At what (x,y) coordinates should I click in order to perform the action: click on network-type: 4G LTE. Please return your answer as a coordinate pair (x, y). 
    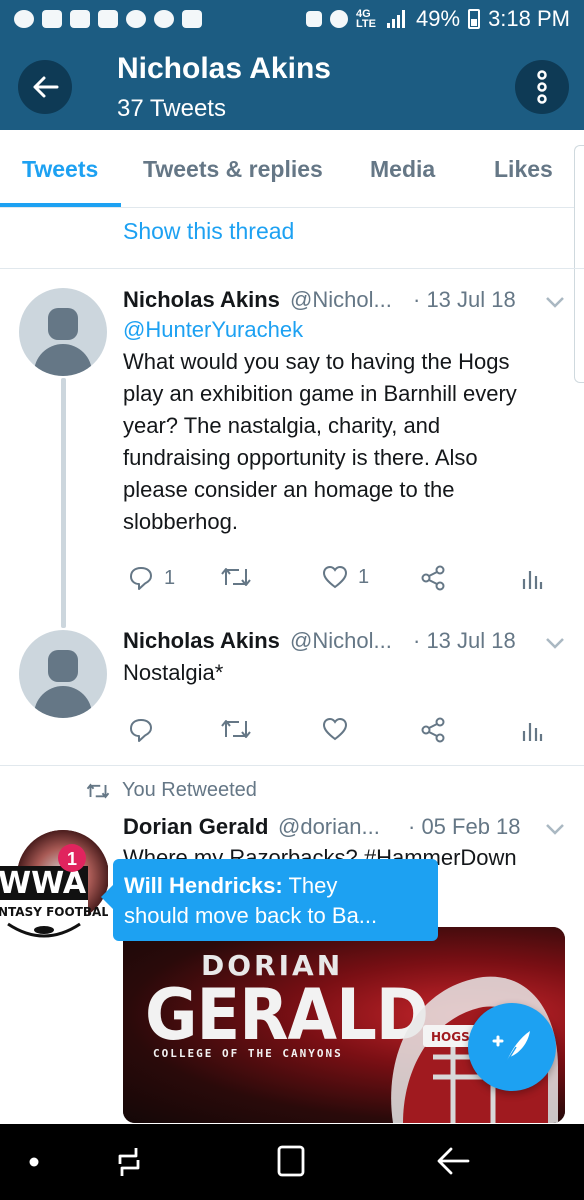
    Looking at the image, I should click on (366, 19).